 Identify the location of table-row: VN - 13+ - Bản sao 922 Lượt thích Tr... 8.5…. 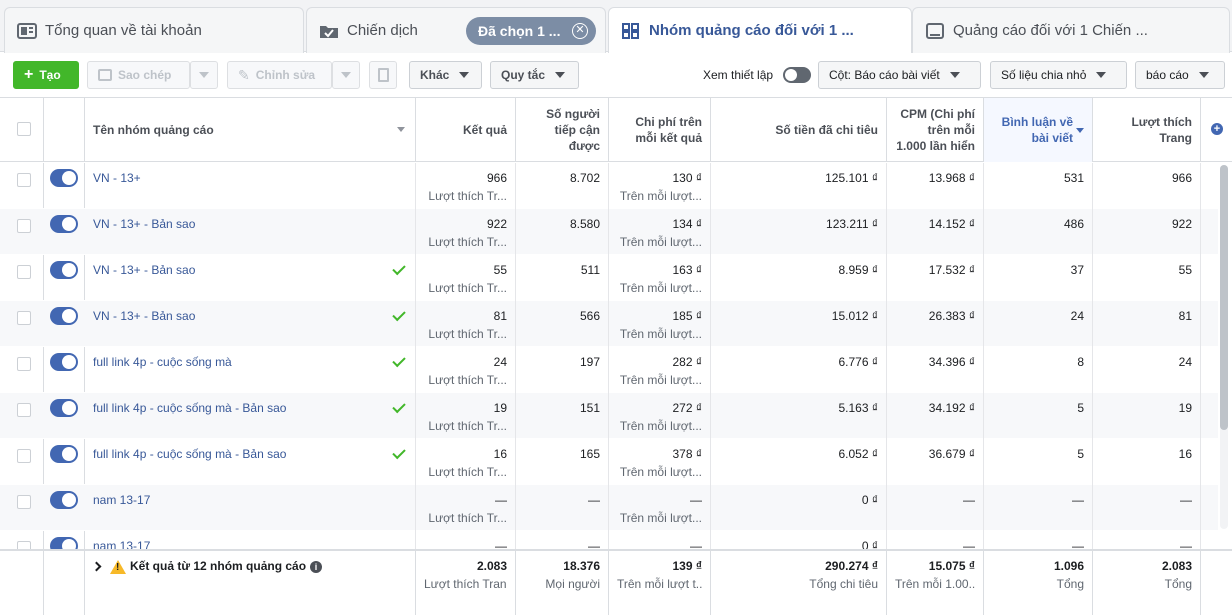
(609, 232).